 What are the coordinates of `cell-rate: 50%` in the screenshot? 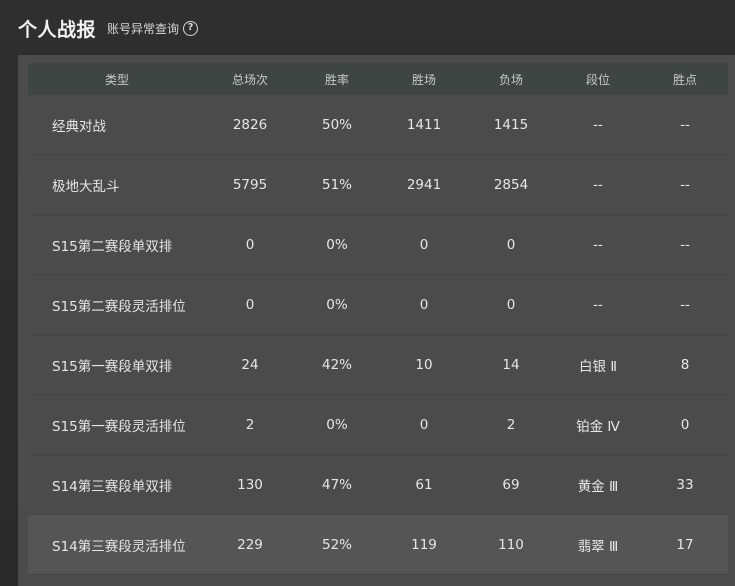 It's located at (336, 124).